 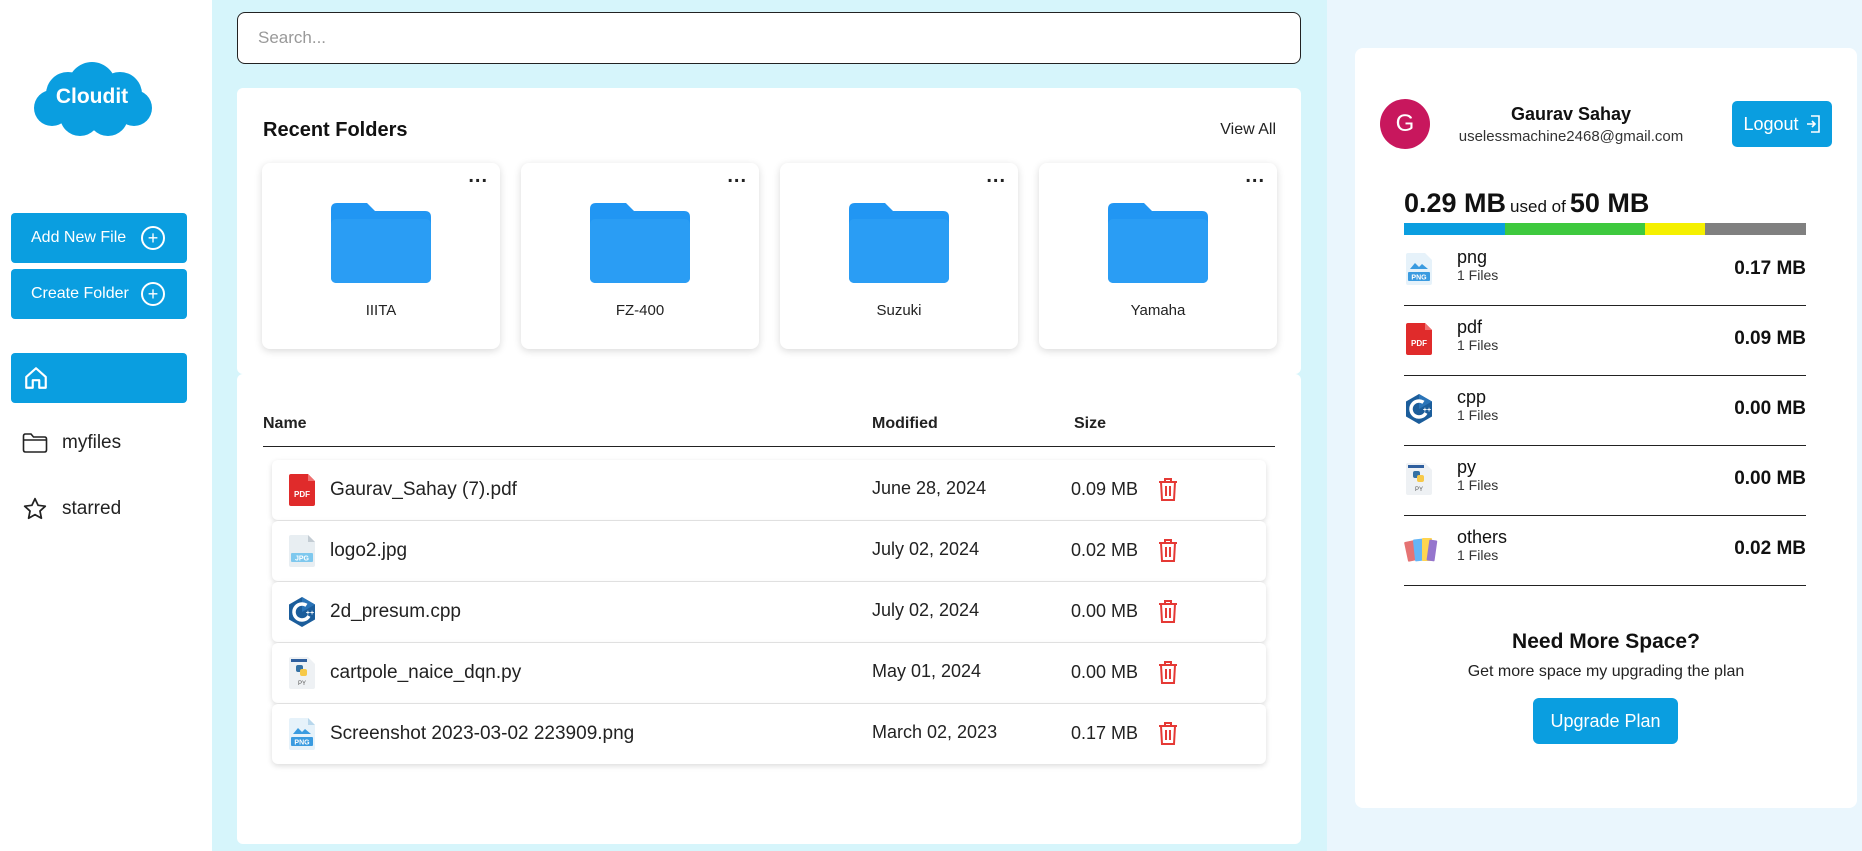 What do you see at coordinates (1605, 481) in the screenshot?
I see `file-type-row: PY py 1 Files 0.00 MB` at bounding box center [1605, 481].